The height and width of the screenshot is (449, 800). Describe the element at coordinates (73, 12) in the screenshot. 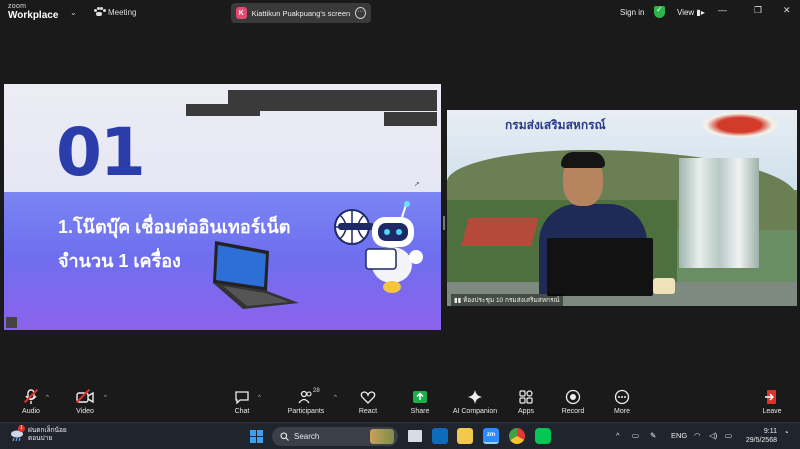

I see `chevron-down-icon: ⌄` at that location.